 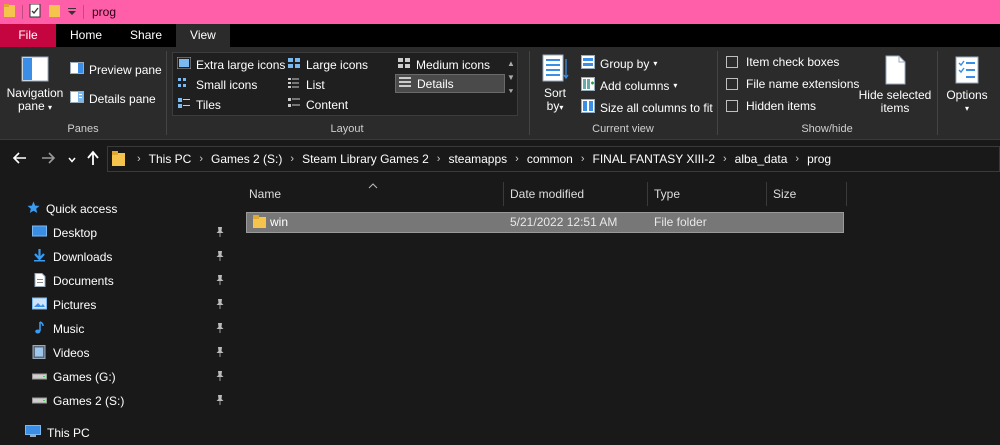 I want to click on add-columns-button: Add columns ▾, so click(x=629, y=85).